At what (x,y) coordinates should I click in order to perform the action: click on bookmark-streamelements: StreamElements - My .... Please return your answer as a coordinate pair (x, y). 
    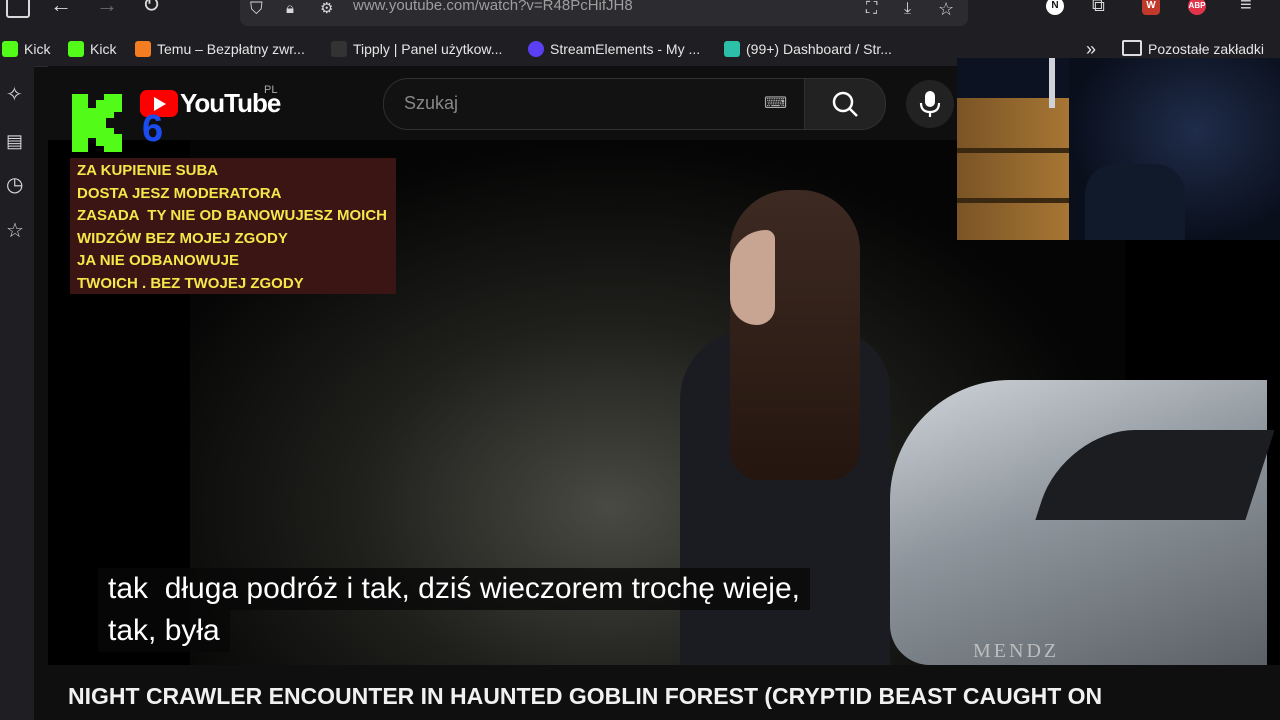
    Looking at the image, I should click on (614, 49).